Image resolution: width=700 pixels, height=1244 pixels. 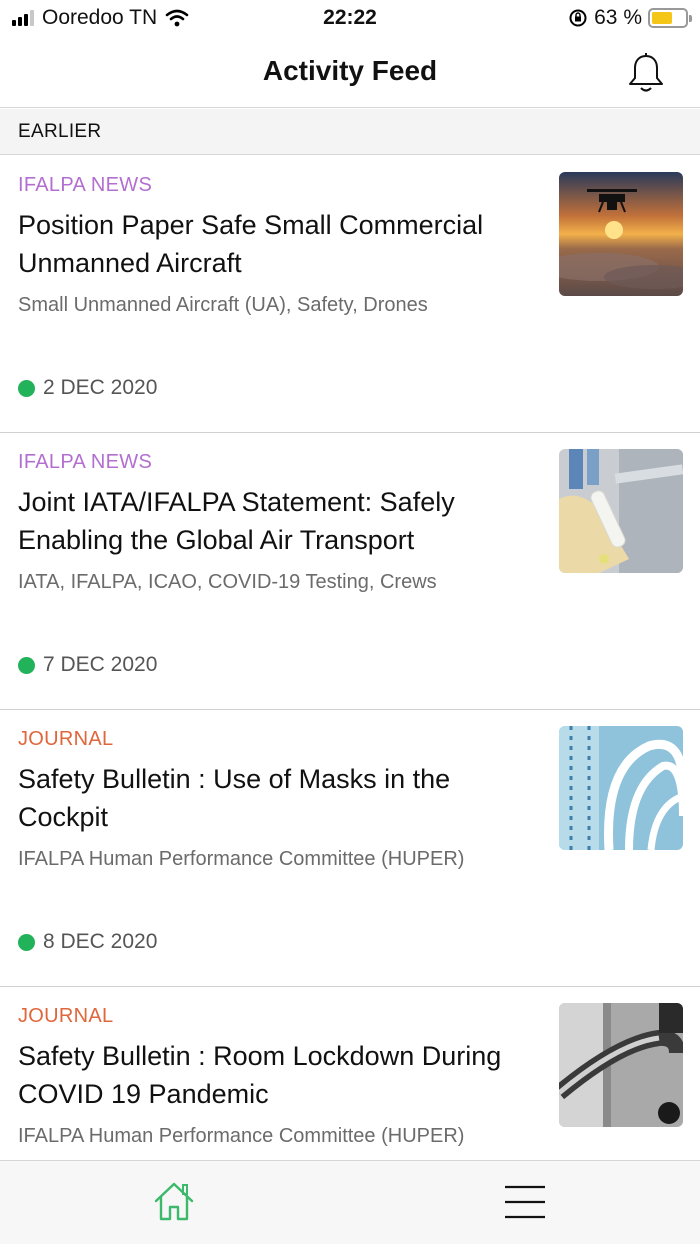 What do you see at coordinates (646, 73) in the screenshot?
I see `bell-icon` at bounding box center [646, 73].